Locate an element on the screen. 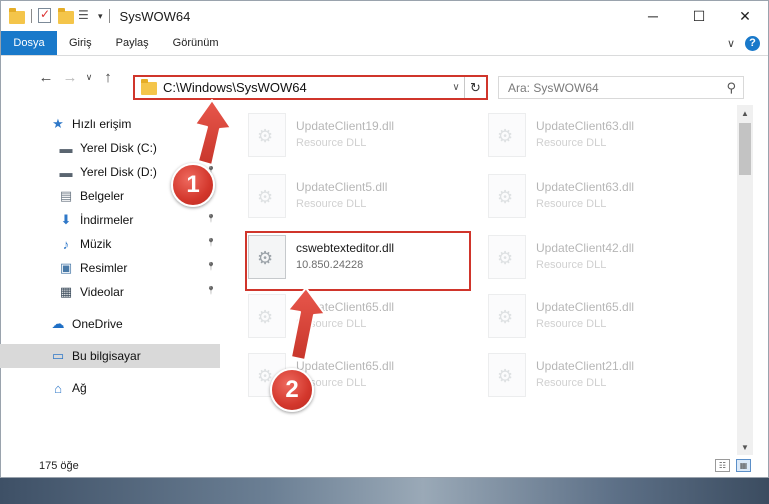  file-name: UpdateClient65.dll is located at coordinates (345, 307).